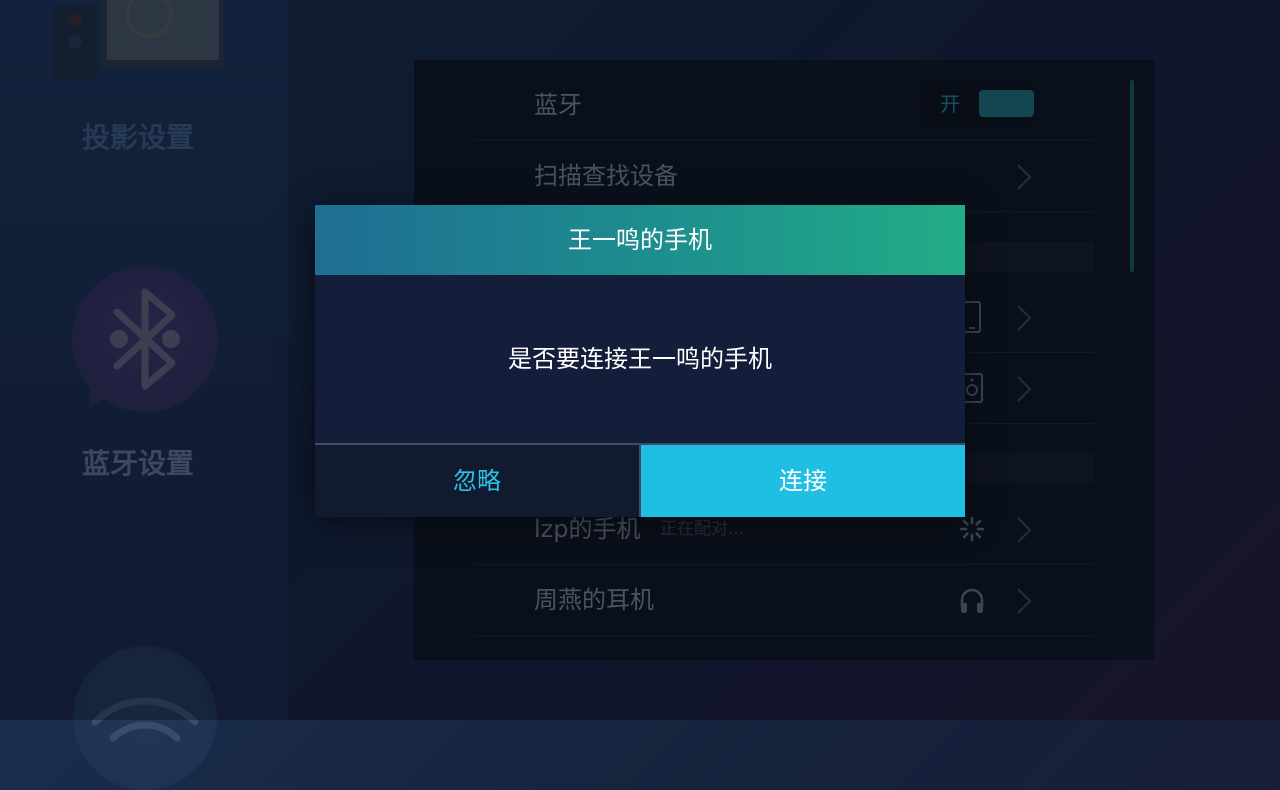 The image size is (1280, 790). I want to click on dialog-footer: 忽略 连接, so click(640, 480).